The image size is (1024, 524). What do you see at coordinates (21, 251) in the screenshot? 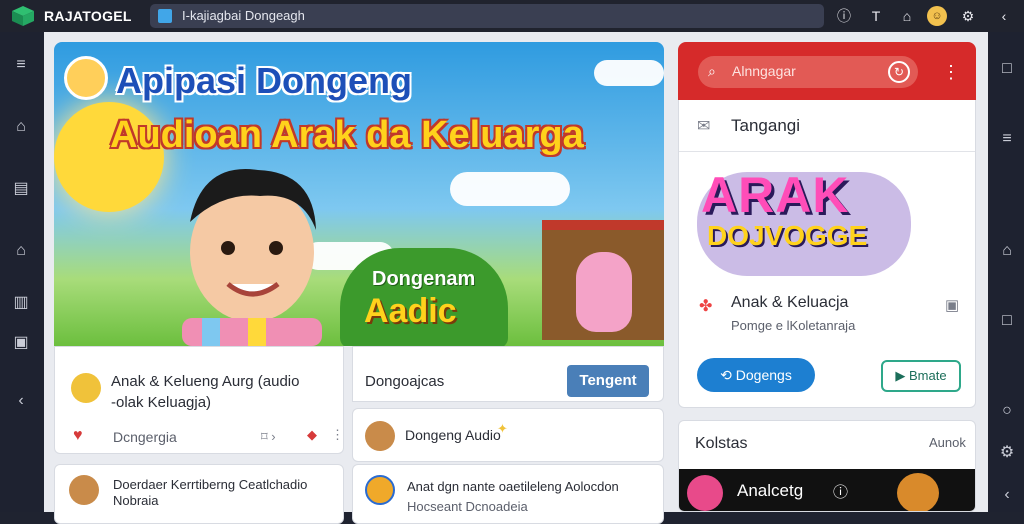
I see `house-icon: ⌂` at bounding box center [21, 251].